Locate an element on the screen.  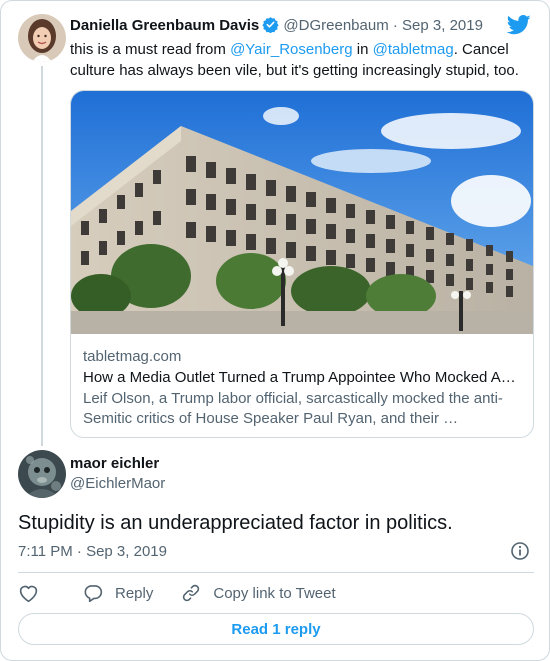
mention-link: @Yair_Rosenberg is located at coordinates (291, 49).